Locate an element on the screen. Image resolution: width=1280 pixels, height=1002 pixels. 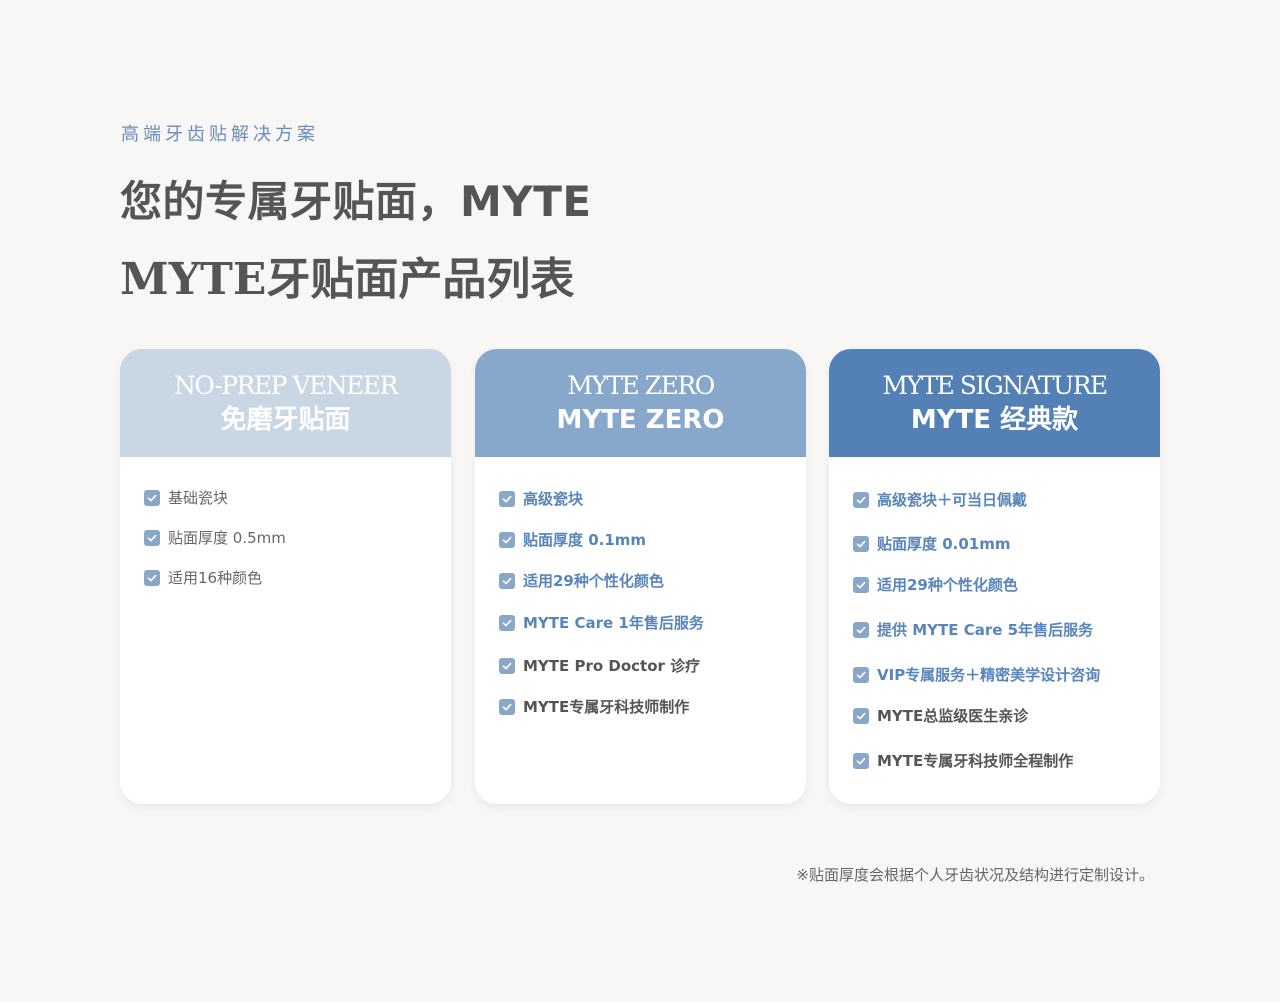
eyebrow-label: 高端牙齿贴解决方案 is located at coordinates (220, 134).